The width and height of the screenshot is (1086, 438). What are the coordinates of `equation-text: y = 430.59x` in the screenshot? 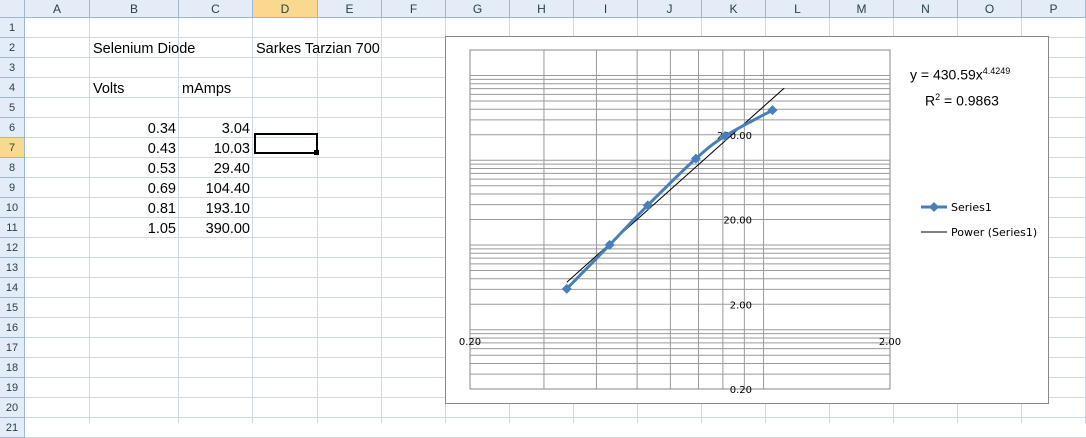 It's located at (946, 74).